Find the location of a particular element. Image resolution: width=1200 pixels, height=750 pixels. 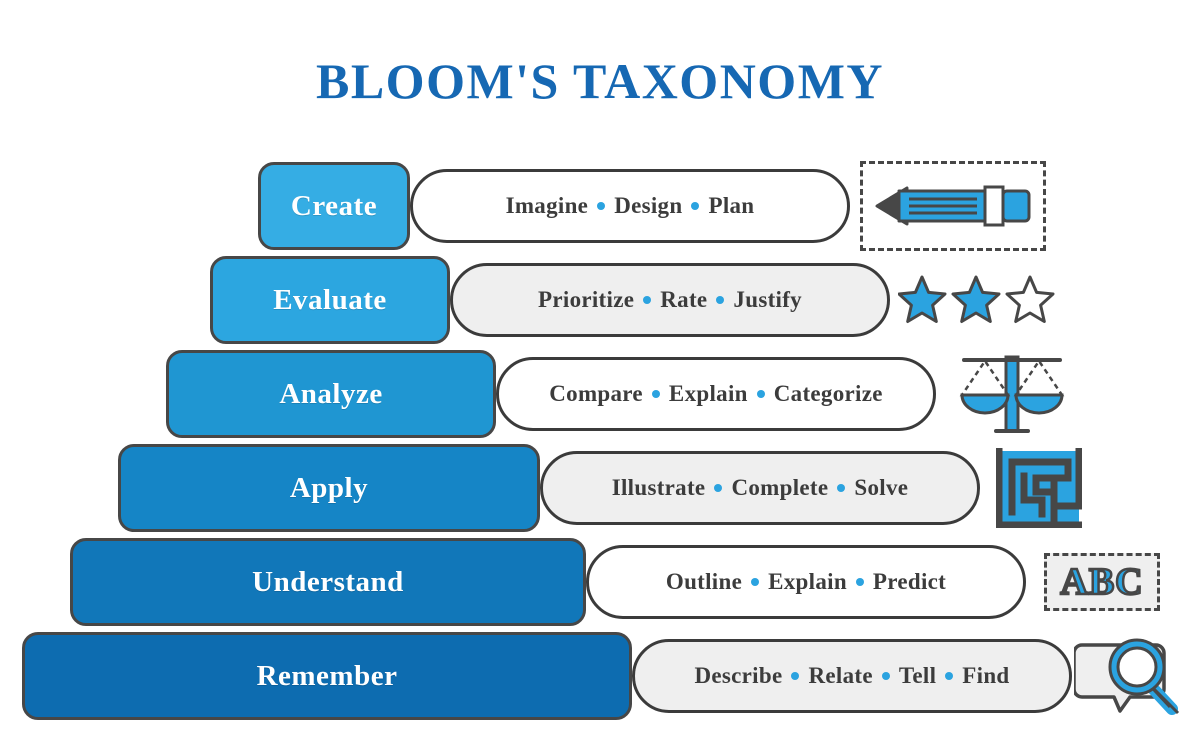

verb: Describe is located at coordinates (738, 675).